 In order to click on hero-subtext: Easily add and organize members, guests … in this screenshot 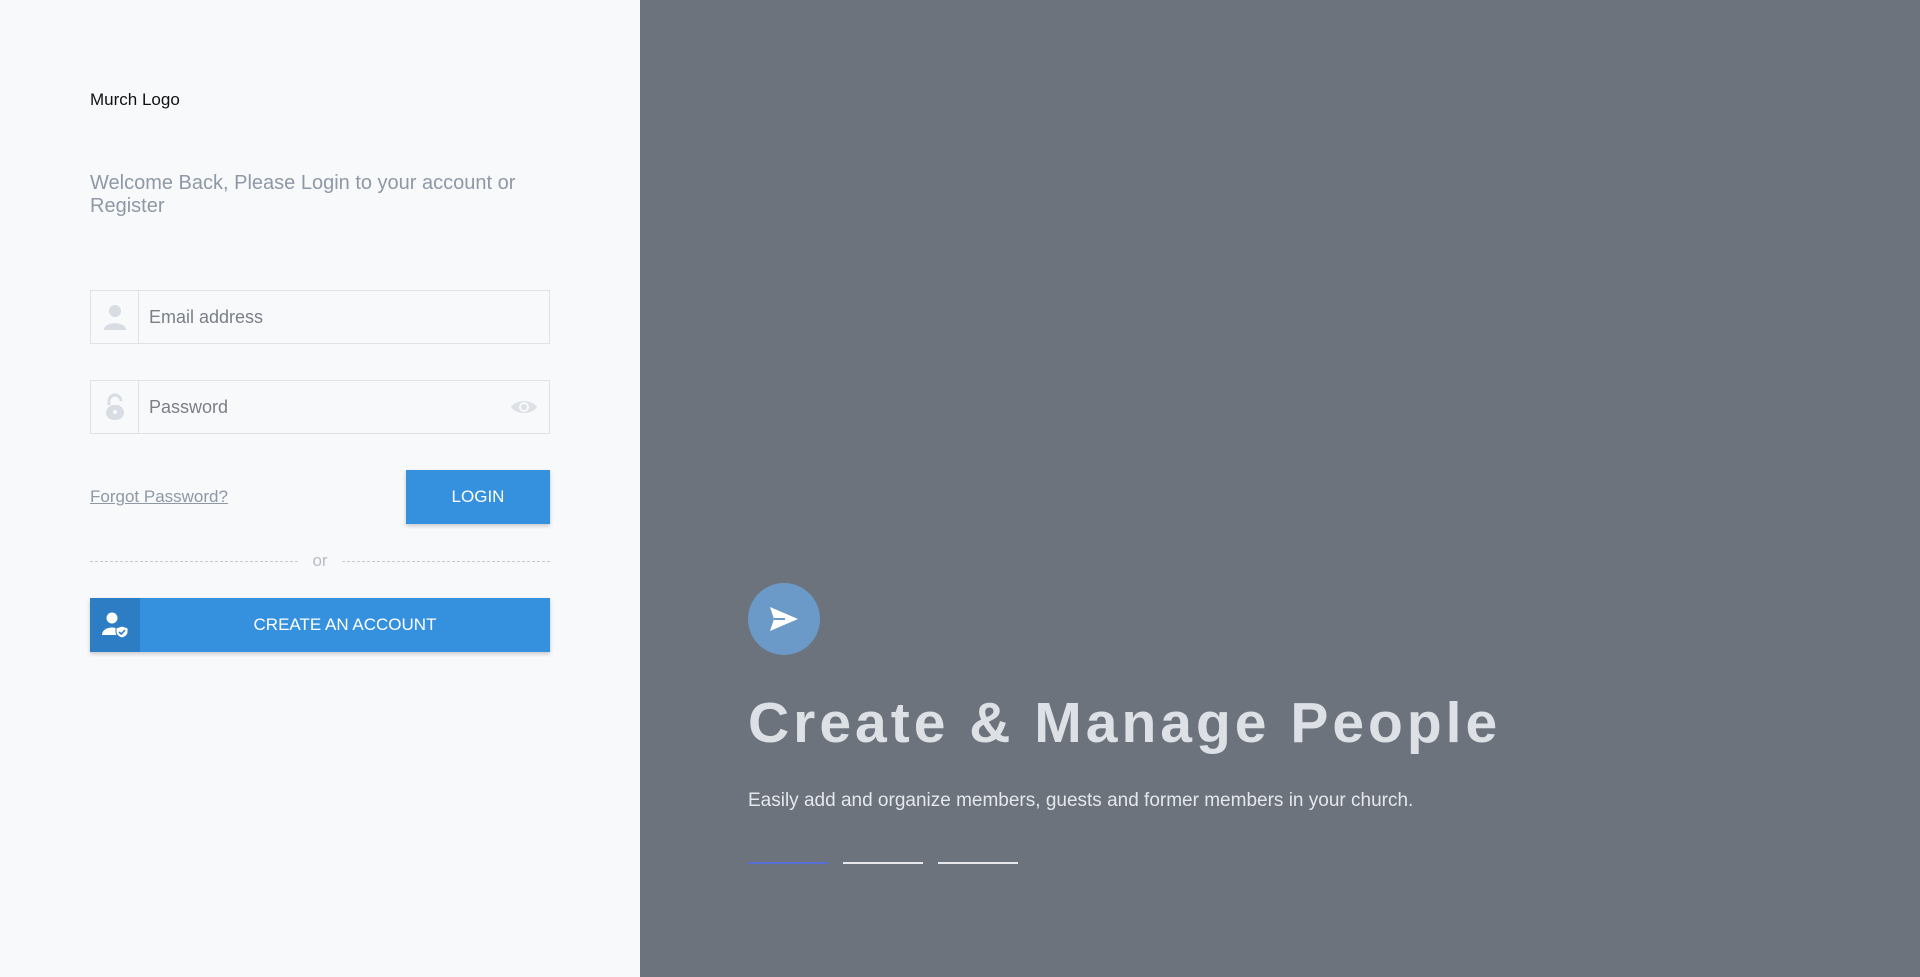, I will do `click(1081, 800)`.